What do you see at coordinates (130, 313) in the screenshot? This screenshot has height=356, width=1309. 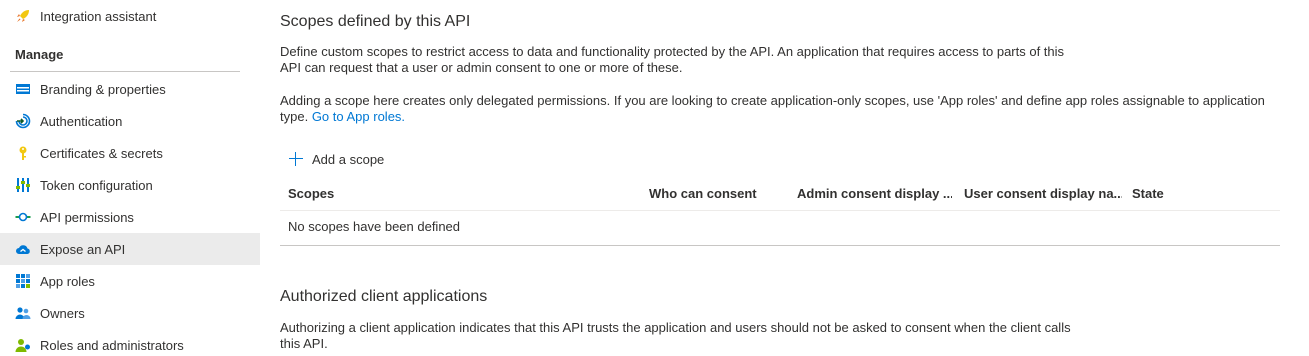 I see `sidebar-item-owners: Owners` at bounding box center [130, 313].